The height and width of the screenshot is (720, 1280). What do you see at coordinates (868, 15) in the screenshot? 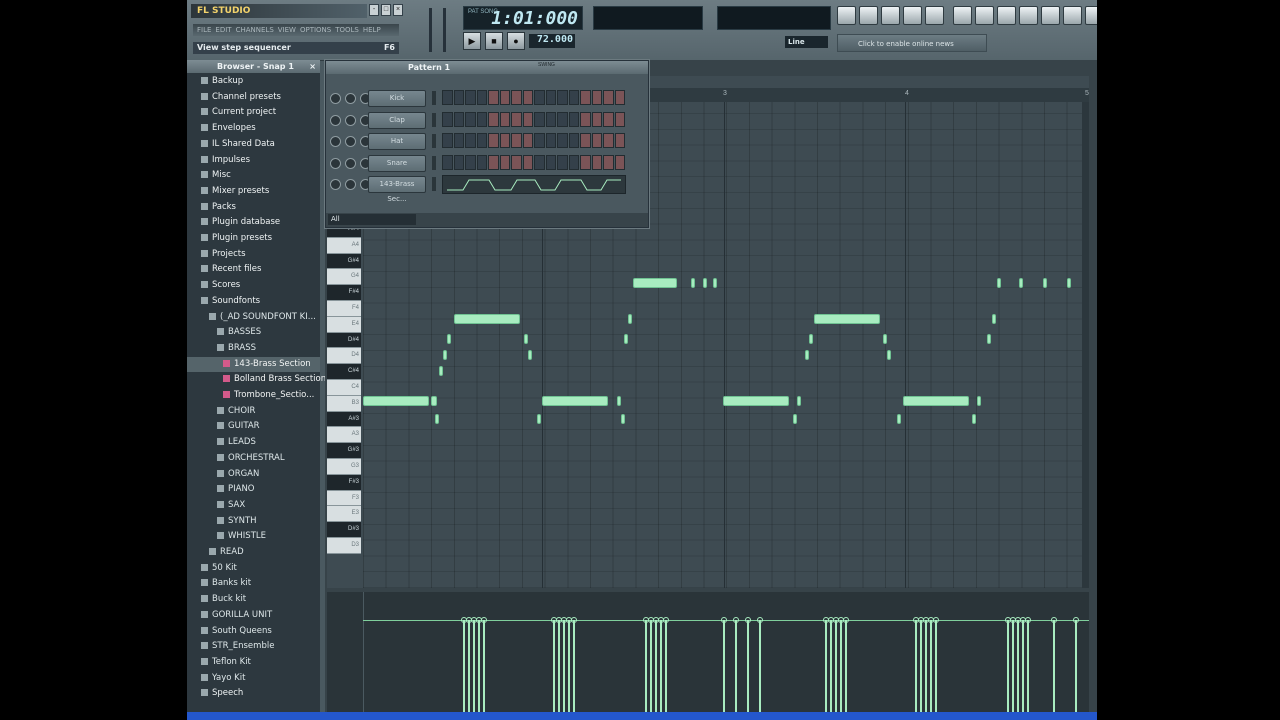
I see `step-sequencer-icon` at bounding box center [868, 15].